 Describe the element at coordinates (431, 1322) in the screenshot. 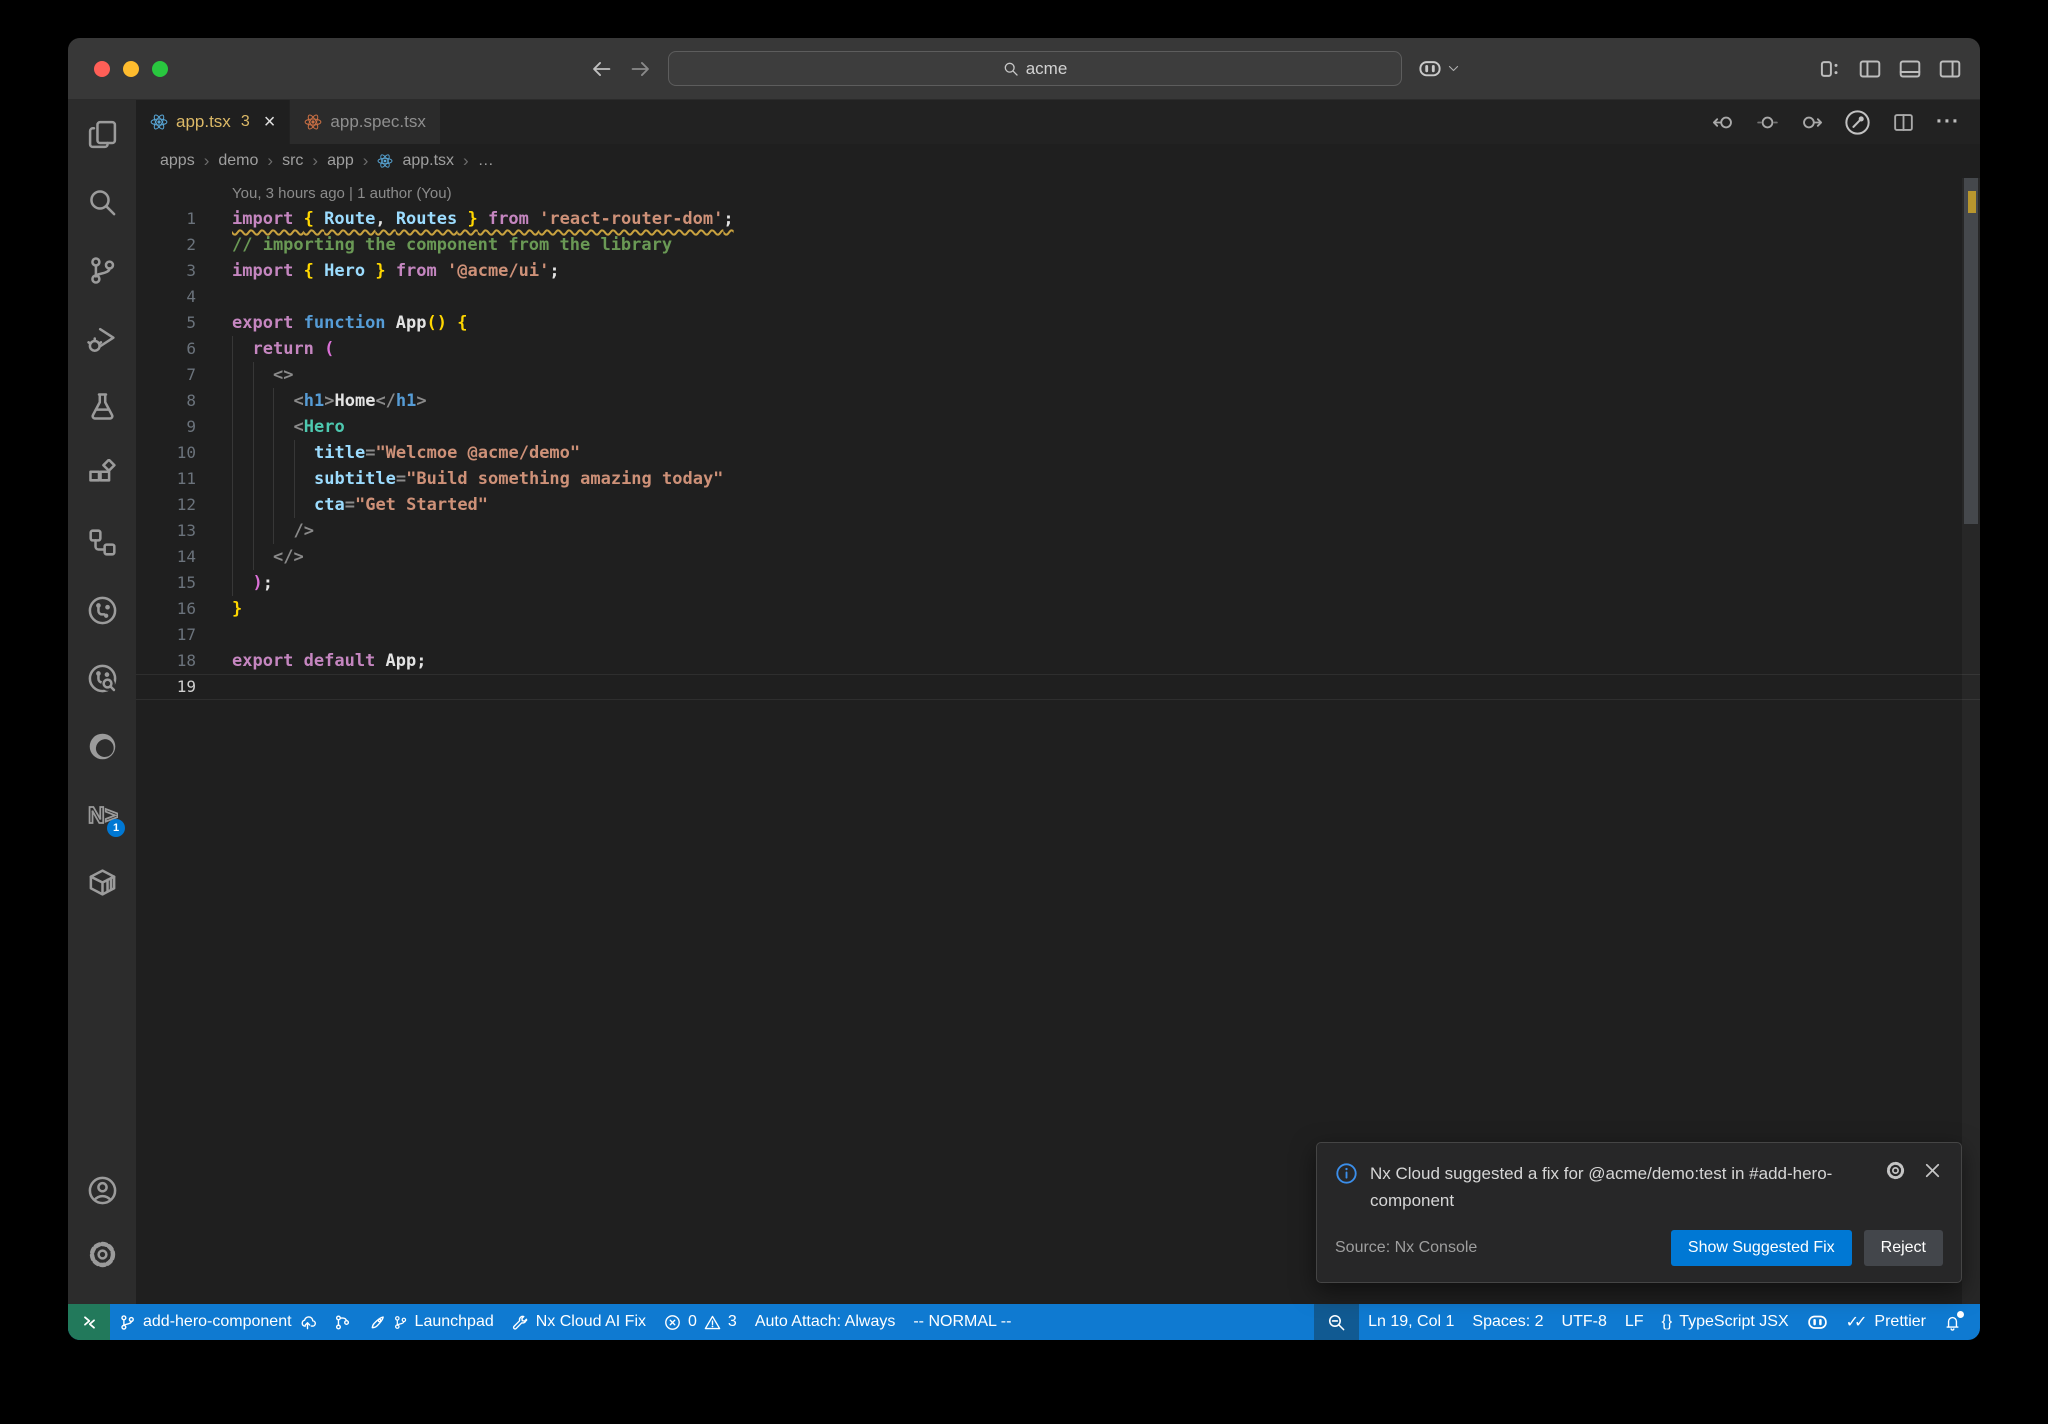

I see `launchpad-status-item: Launchpad` at that location.